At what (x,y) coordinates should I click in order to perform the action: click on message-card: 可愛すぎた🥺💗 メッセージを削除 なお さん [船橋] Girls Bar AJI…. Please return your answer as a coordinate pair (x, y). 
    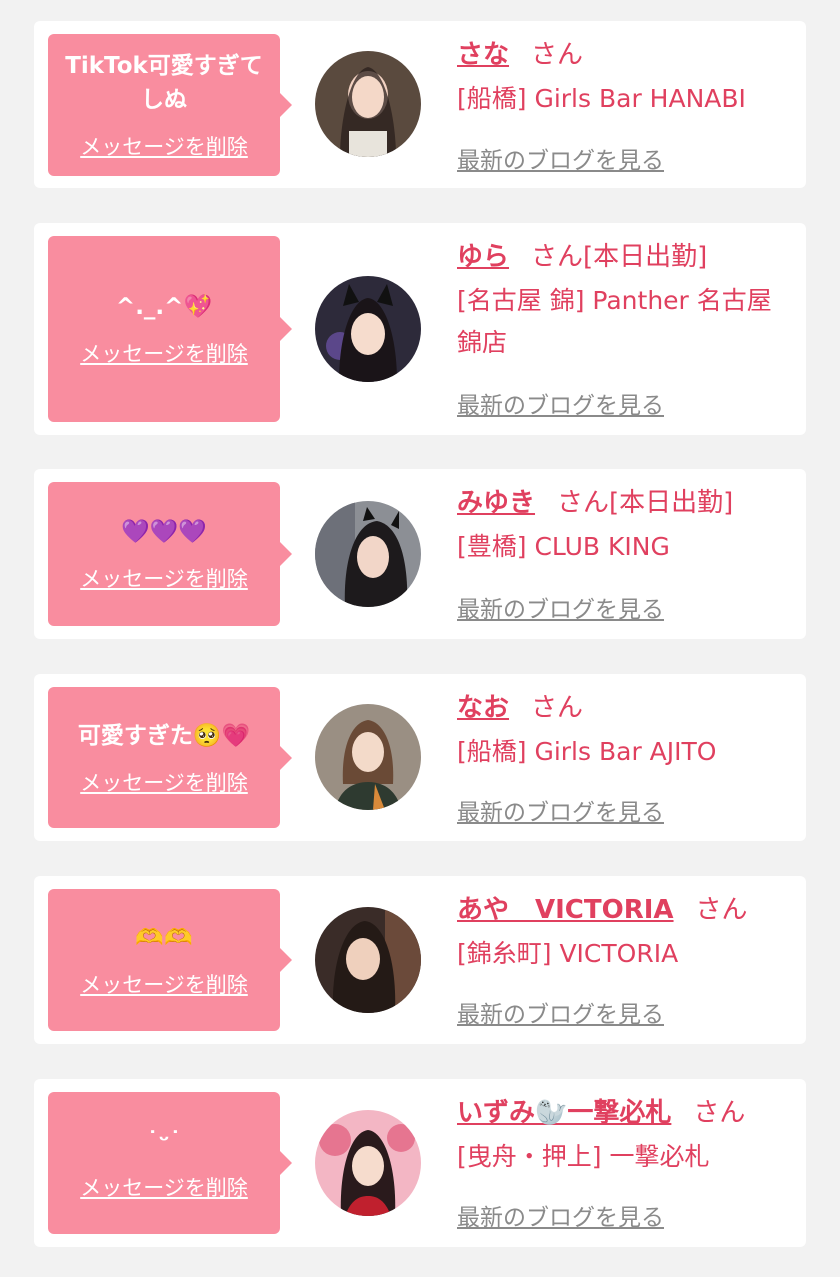
    Looking at the image, I should click on (420, 757).